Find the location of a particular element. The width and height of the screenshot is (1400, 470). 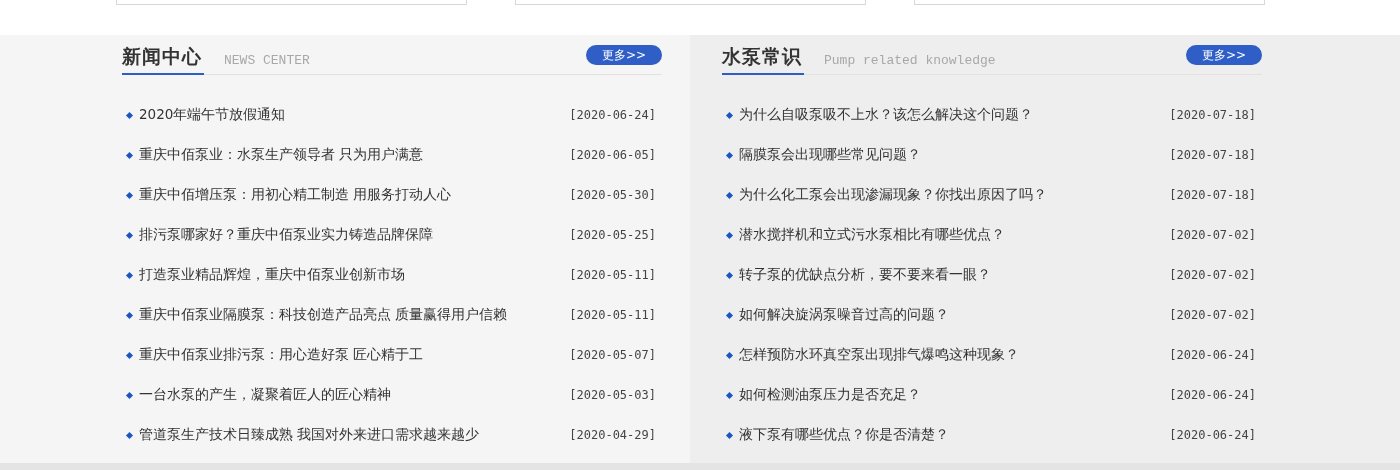

section-title: 新闻中心 is located at coordinates (163, 59).